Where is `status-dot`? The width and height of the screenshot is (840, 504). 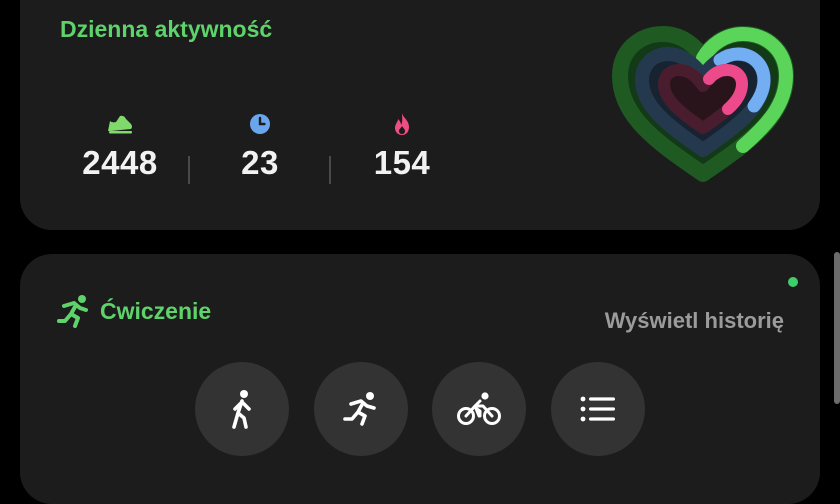
status-dot is located at coordinates (793, 282).